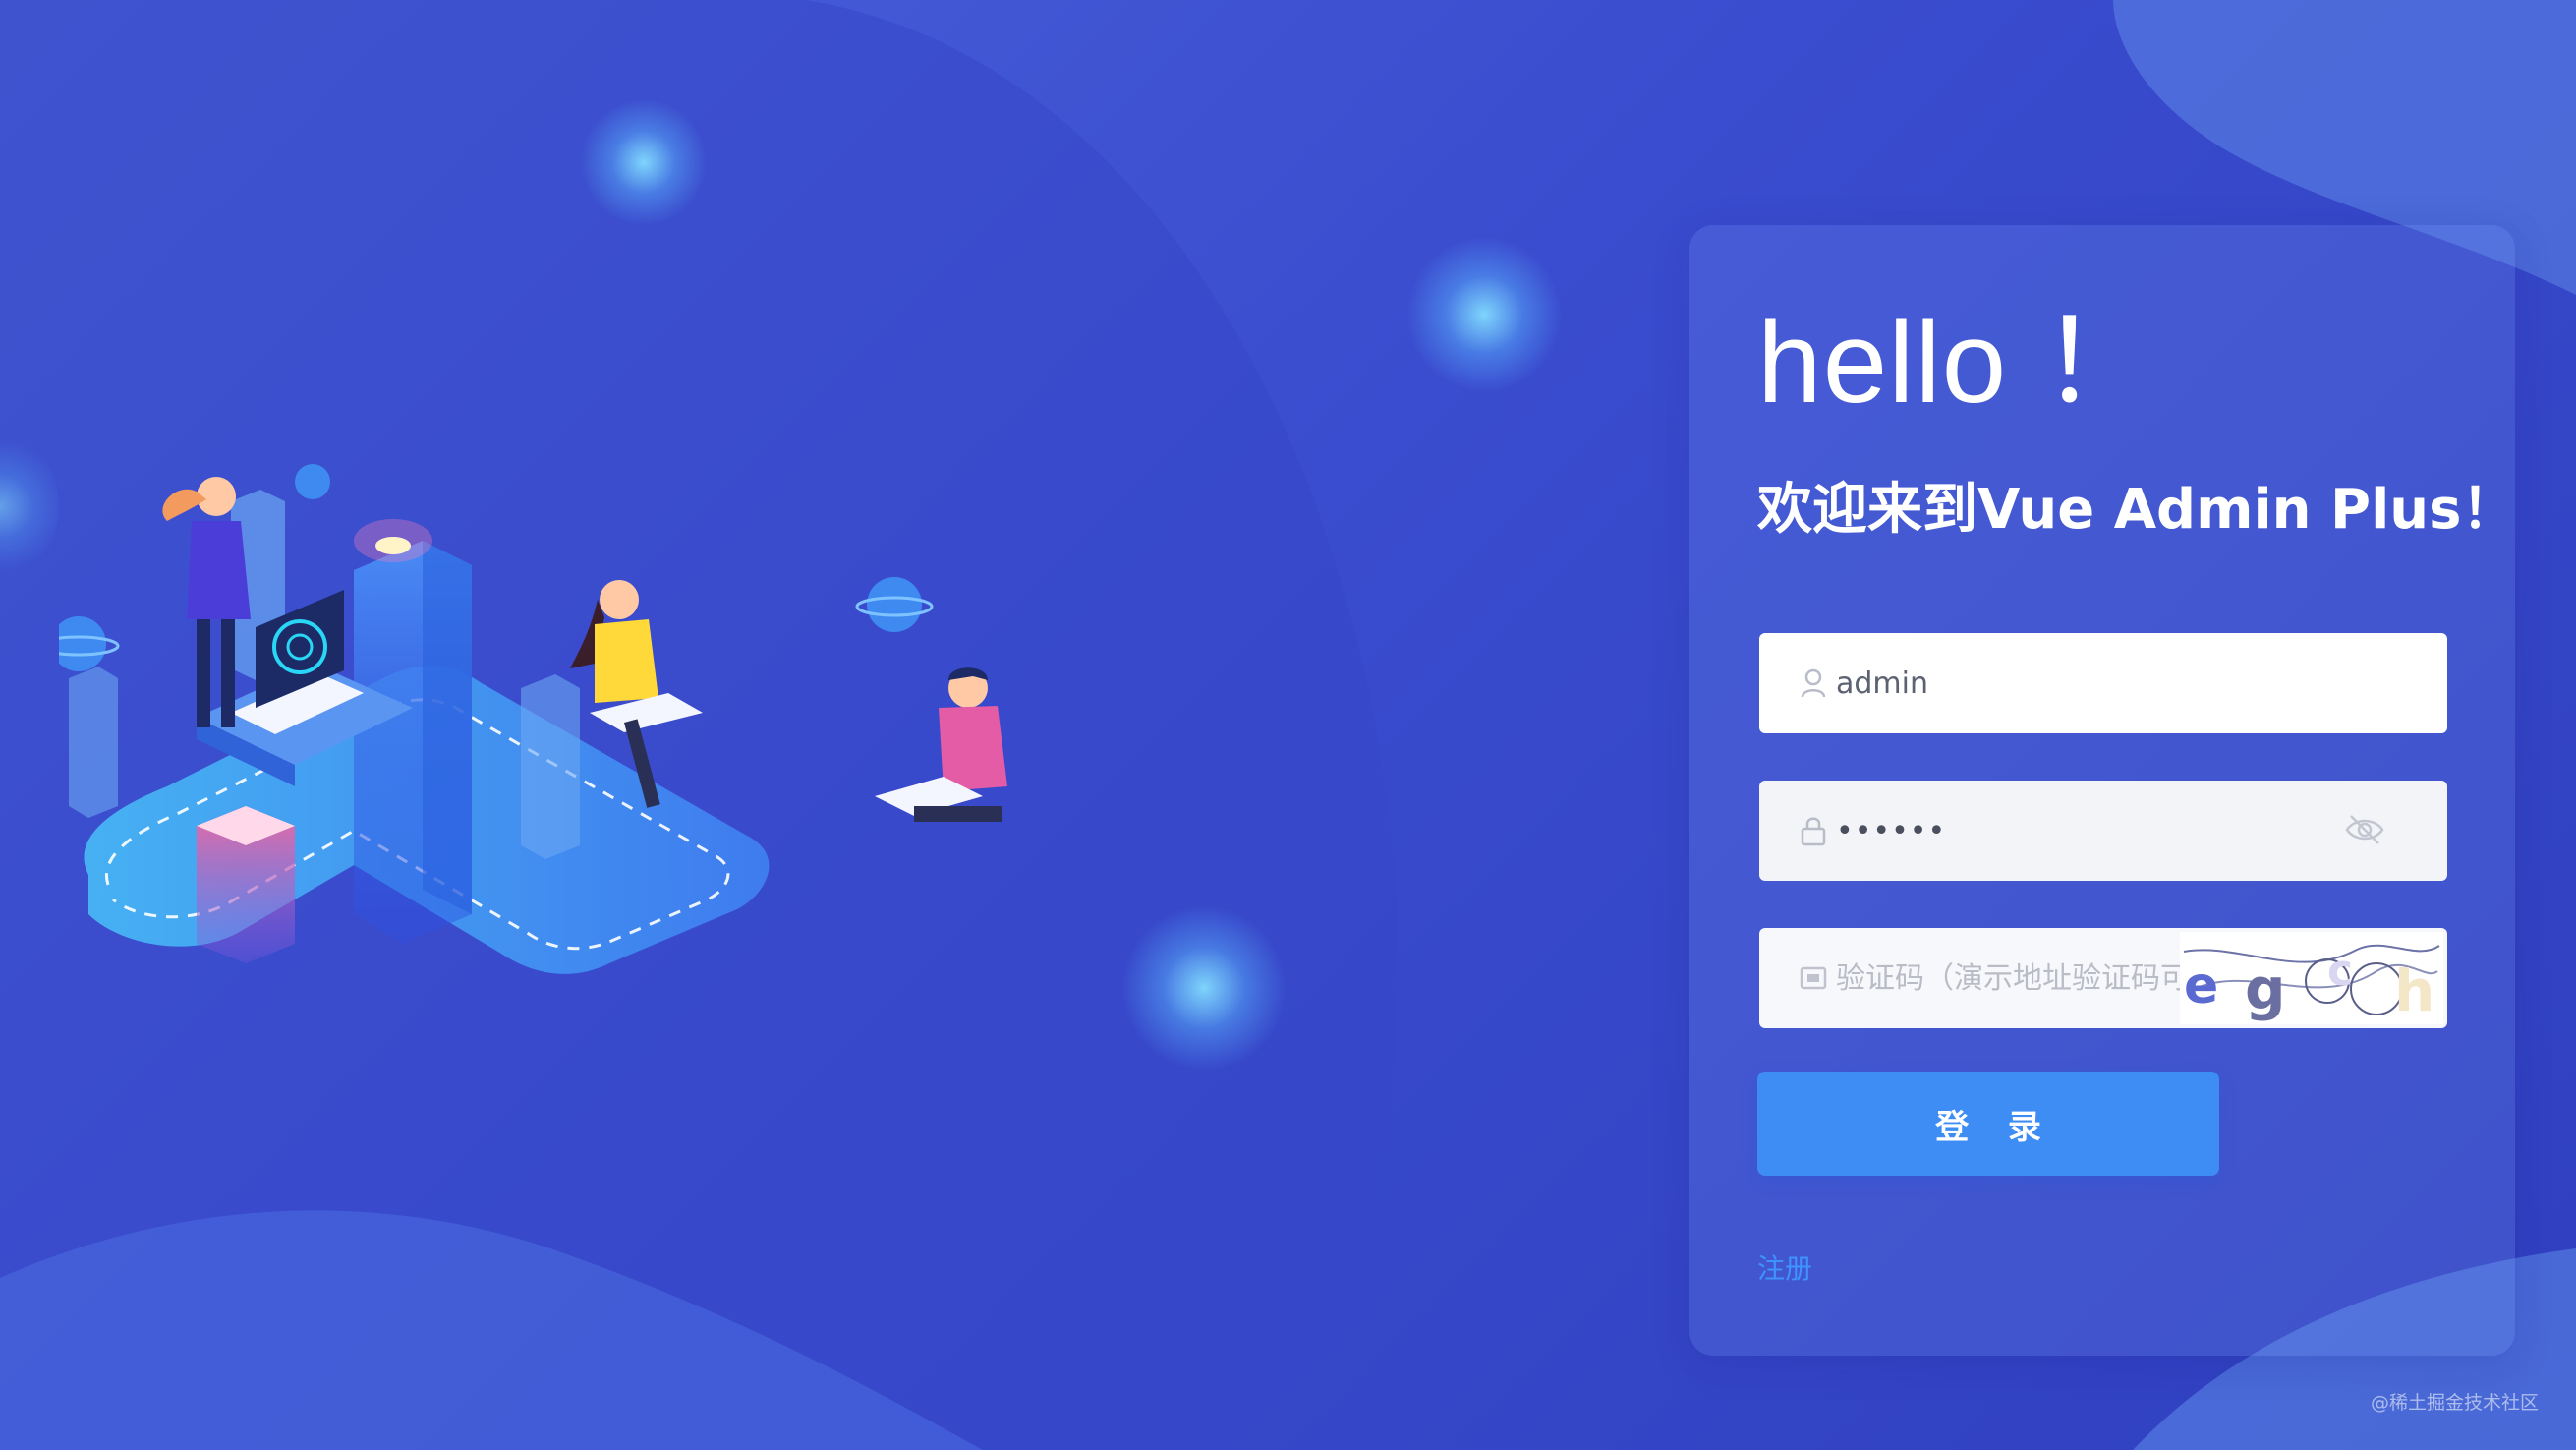 Image resolution: width=2576 pixels, height=1450 pixels. I want to click on login-button: 登 录, so click(1988, 1124).